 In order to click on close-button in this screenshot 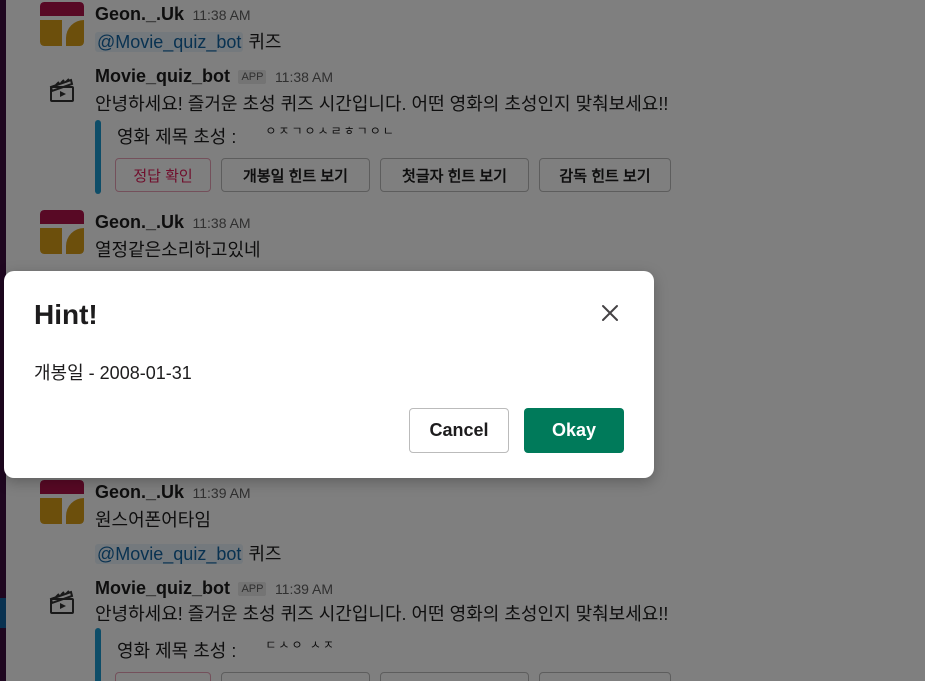, I will do `click(610, 313)`.